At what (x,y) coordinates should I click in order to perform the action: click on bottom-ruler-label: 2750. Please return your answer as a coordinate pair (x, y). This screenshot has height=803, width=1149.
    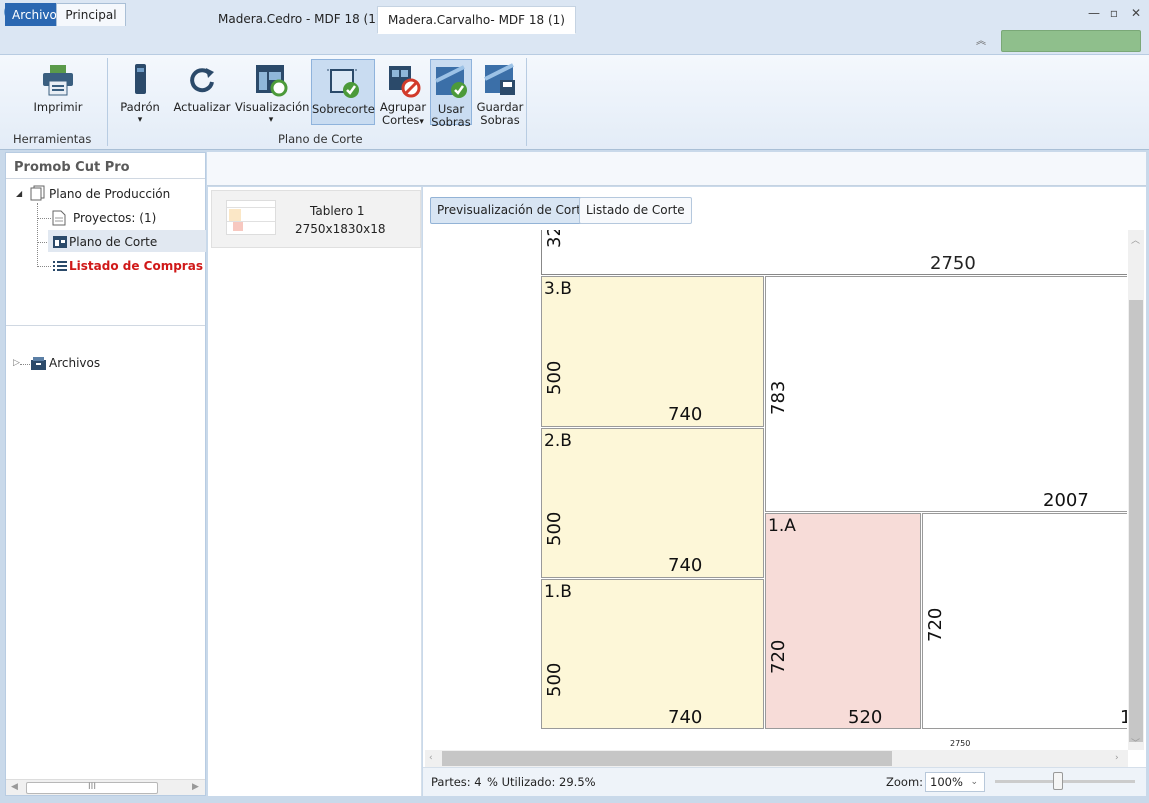
    Looking at the image, I should click on (960, 743).